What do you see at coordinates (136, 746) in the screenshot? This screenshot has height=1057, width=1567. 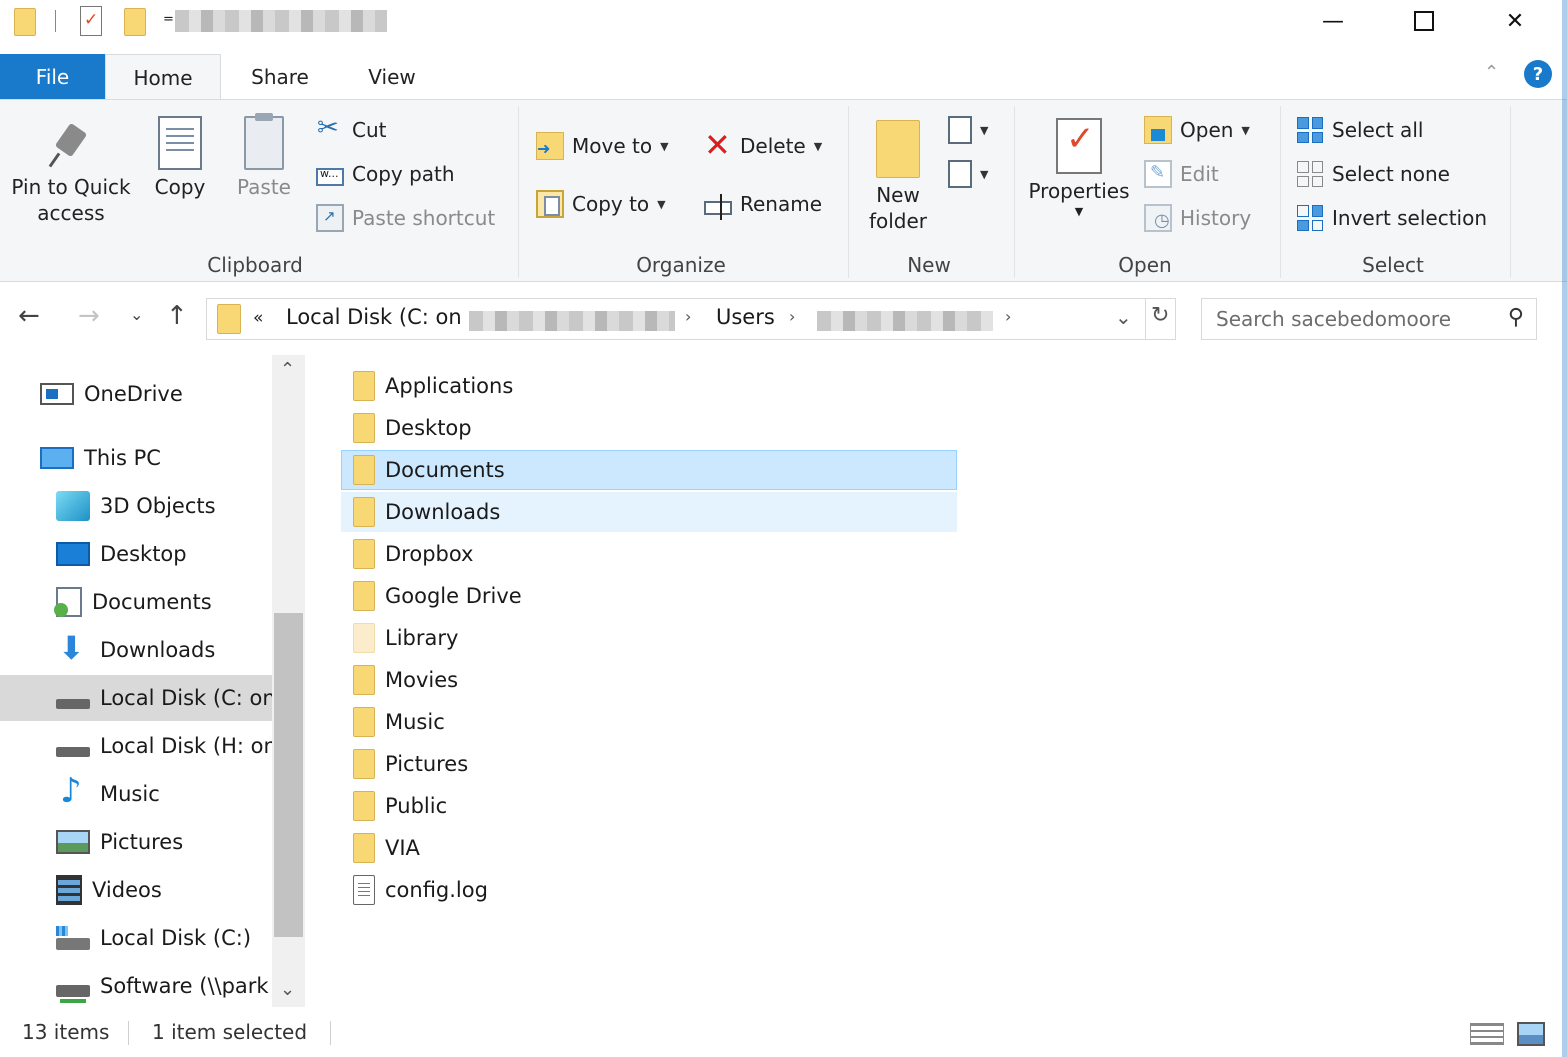 I see `sidebar-item-local-disk-h-on: Local Disk (H: on` at bounding box center [136, 746].